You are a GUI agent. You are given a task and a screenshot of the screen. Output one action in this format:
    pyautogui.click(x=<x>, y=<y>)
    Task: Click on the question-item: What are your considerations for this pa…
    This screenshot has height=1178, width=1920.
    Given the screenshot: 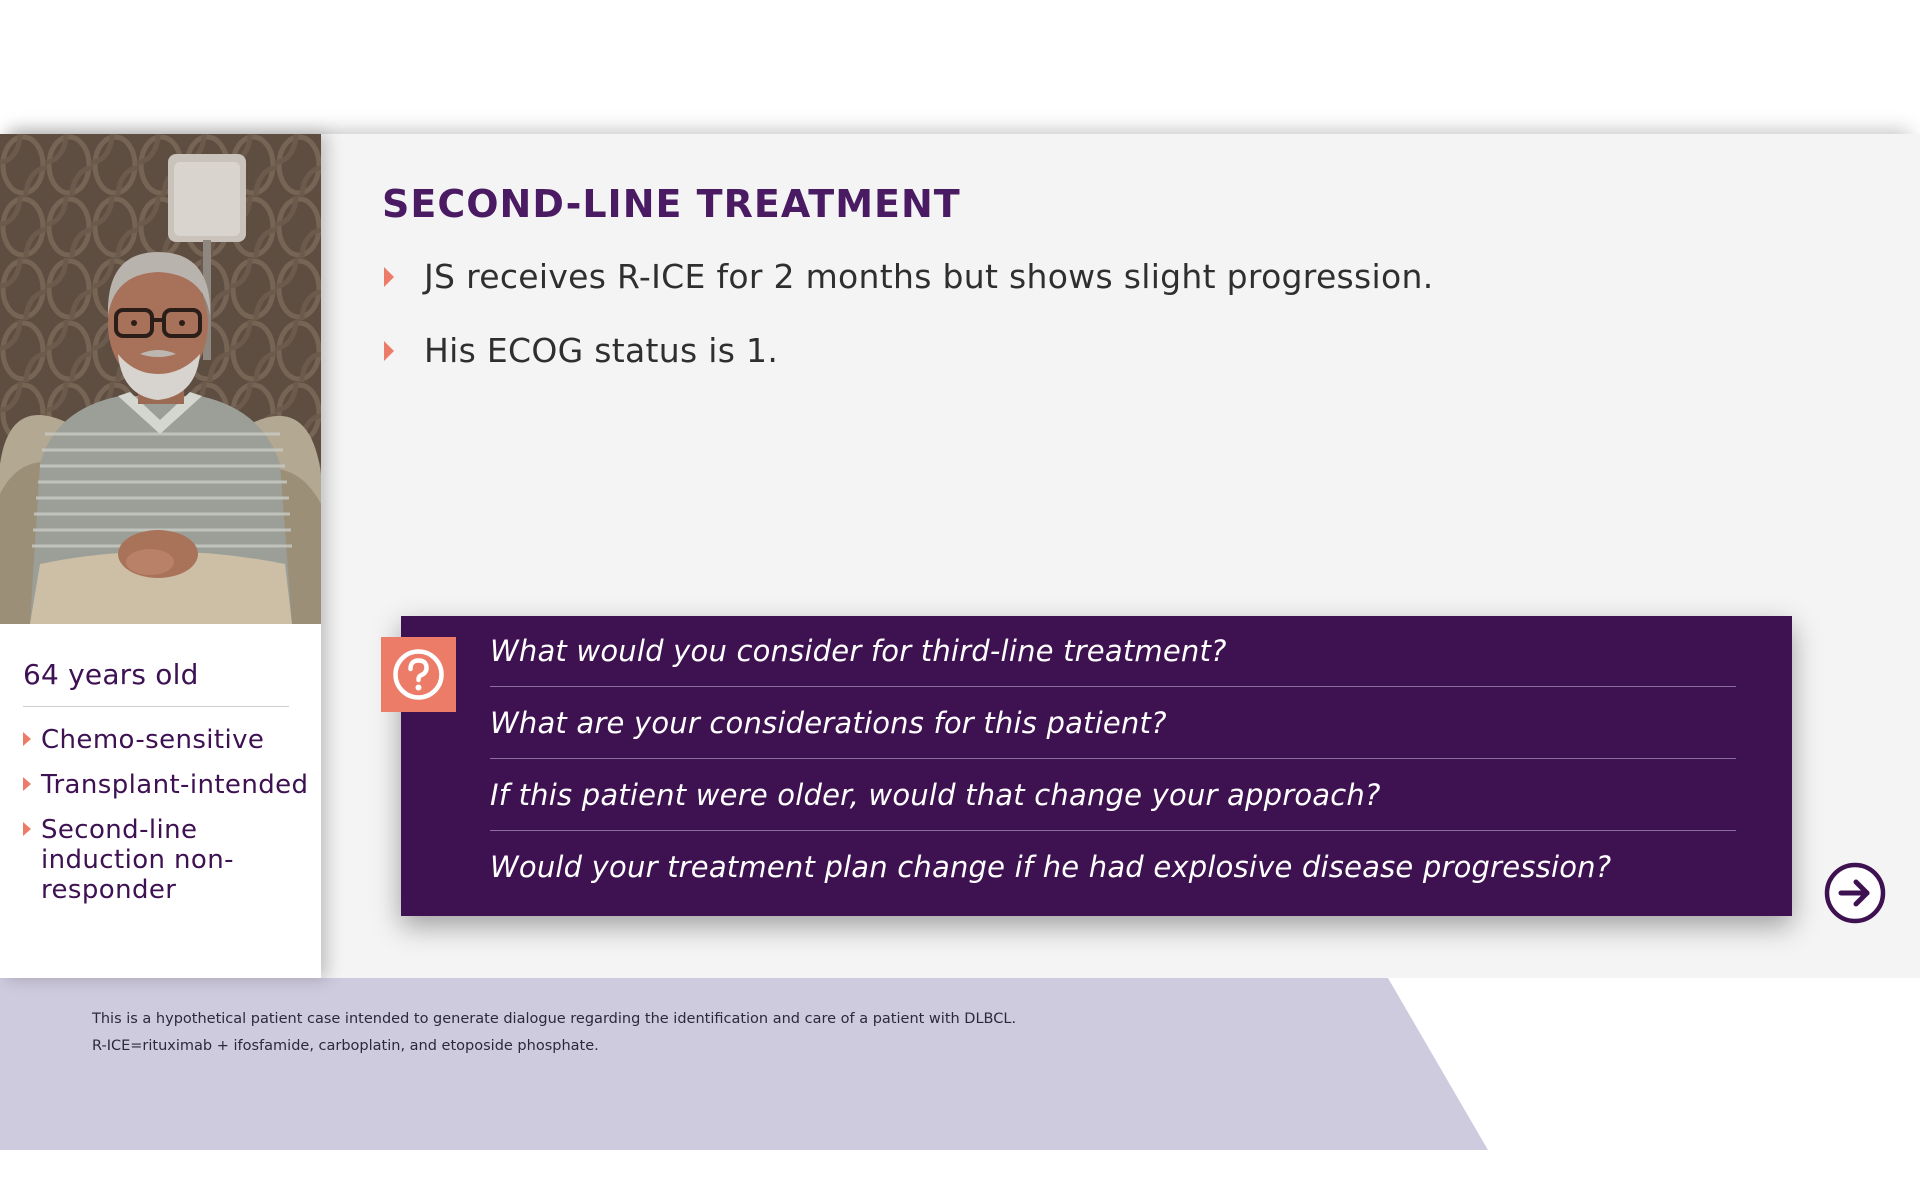 What is the action you would take?
    pyautogui.click(x=1113, y=723)
    